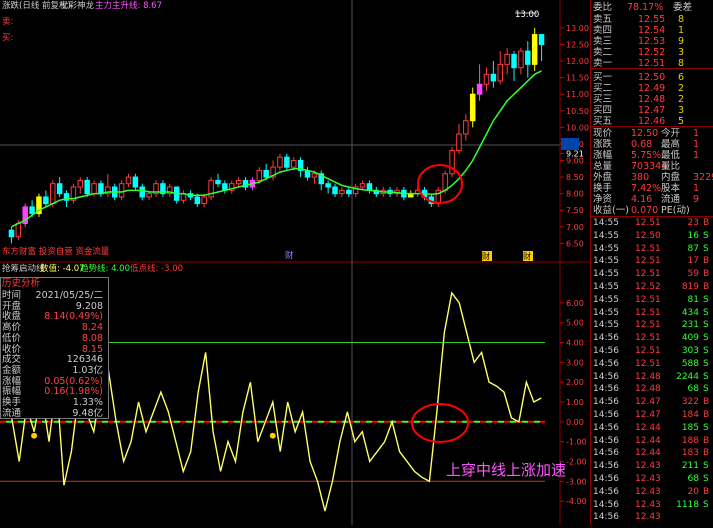 The height and width of the screenshot is (528, 713). I want to click on ask-level-volume: 8, so click(681, 19).